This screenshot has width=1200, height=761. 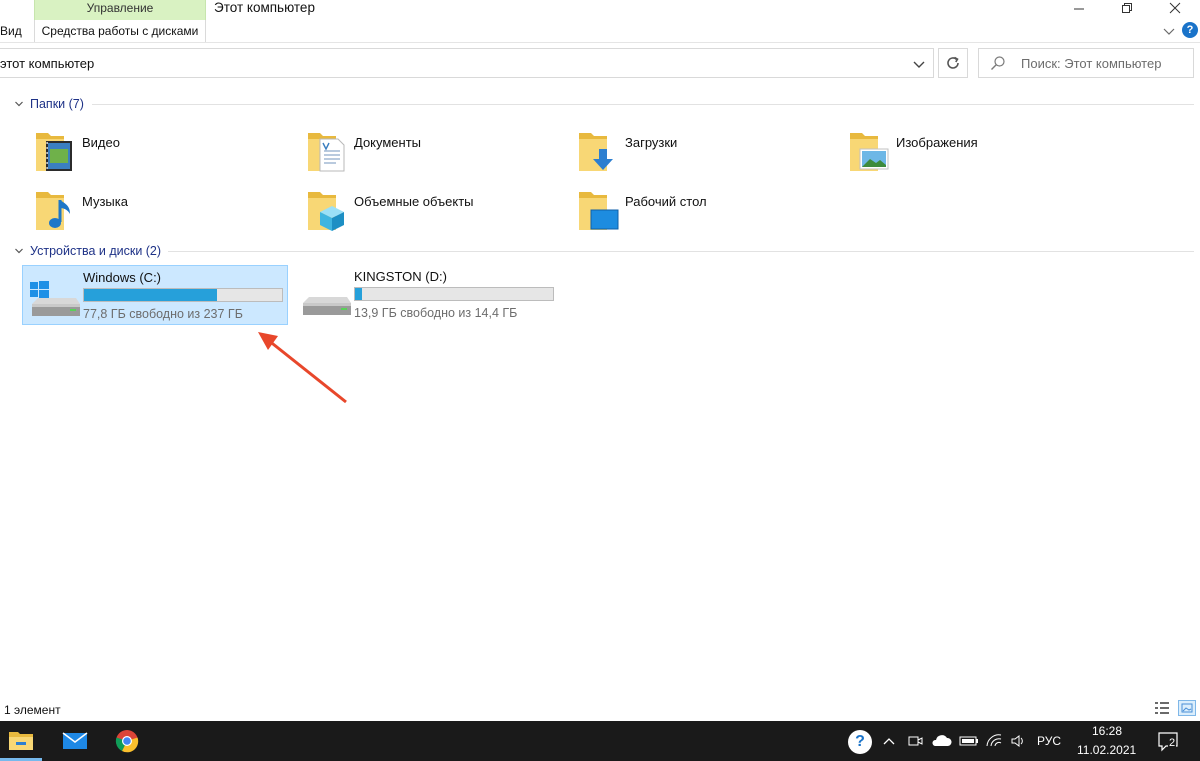 I want to click on drive-free-space: 13,9 ГБ свободно из 14,4 ГБ, so click(x=436, y=313).